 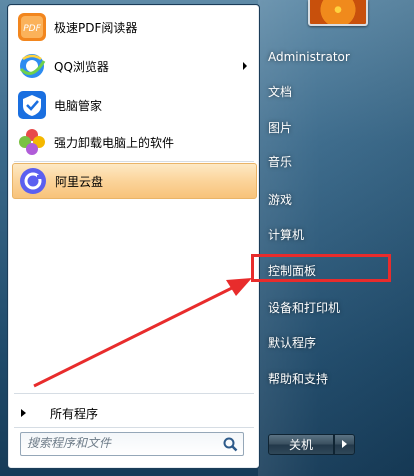 I want to click on shutdown-button: 关机, so click(x=301, y=444).